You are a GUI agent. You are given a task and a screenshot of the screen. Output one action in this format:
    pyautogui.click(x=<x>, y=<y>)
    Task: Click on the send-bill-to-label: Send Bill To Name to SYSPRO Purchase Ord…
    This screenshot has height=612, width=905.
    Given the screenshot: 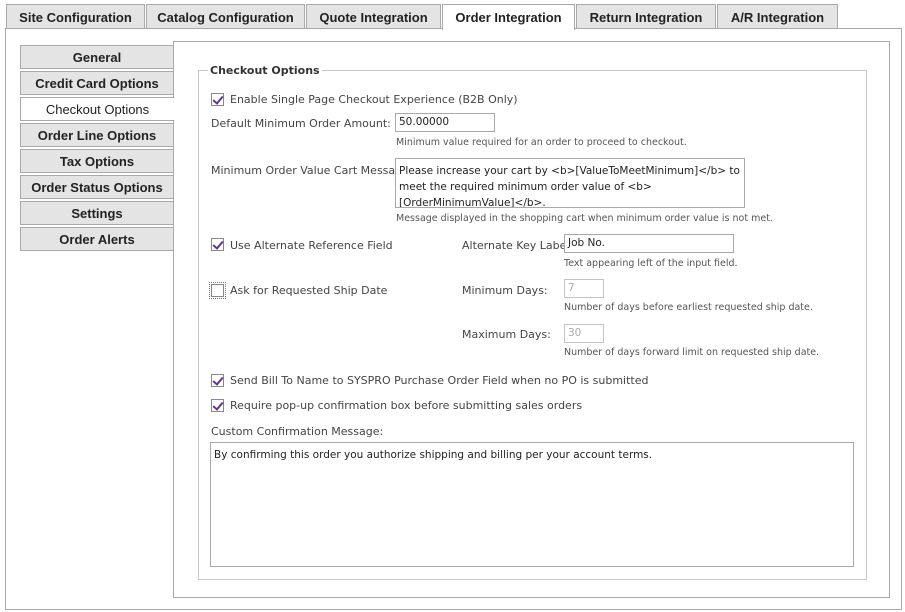 What is the action you would take?
    pyautogui.click(x=439, y=380)
    